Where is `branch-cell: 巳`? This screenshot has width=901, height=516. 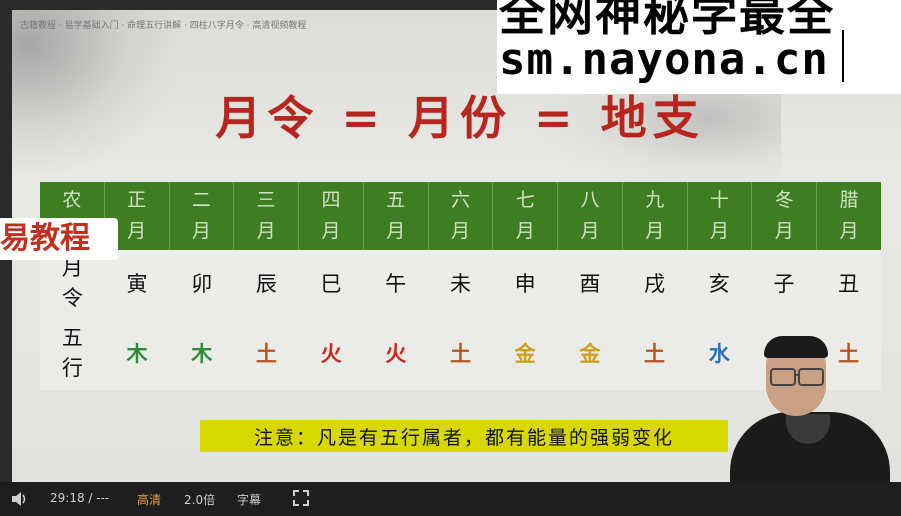 branch-cell: 巳 is located at coordinates (331, 284).